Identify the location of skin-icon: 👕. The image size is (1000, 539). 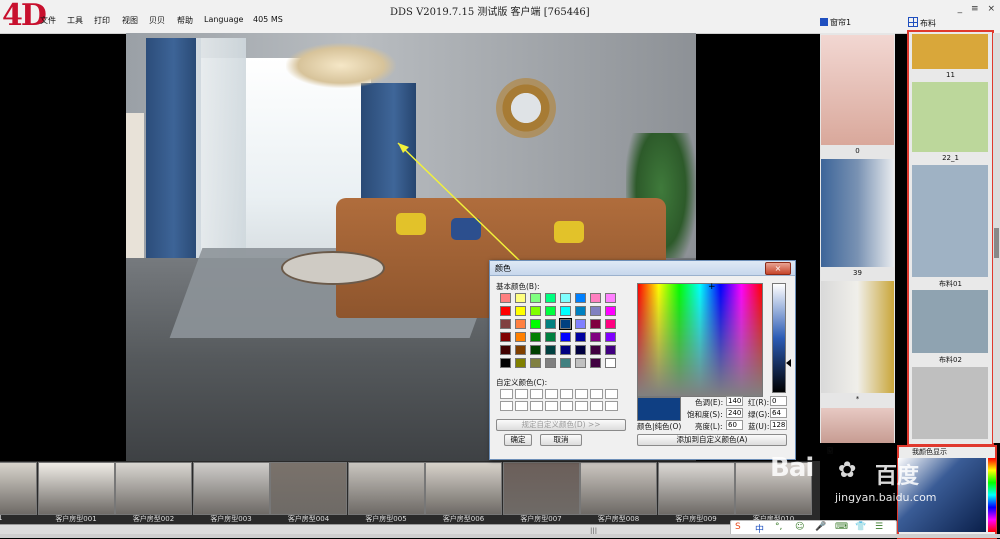
(860, 527).